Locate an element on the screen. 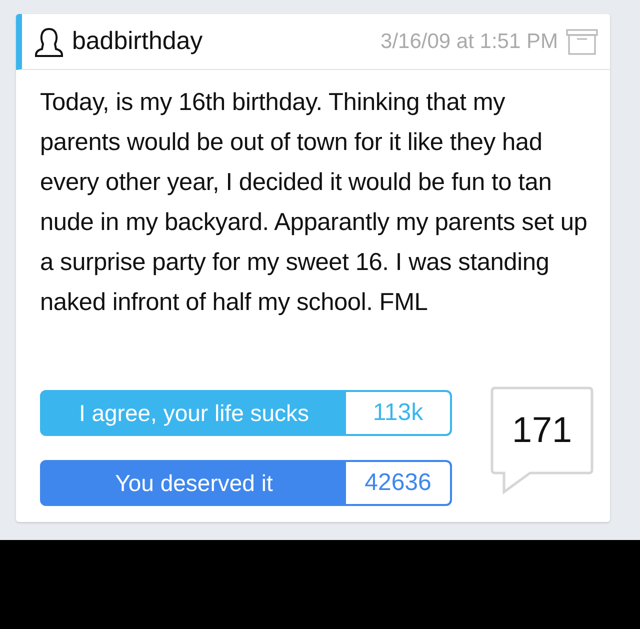 The height and width of the screenshot is (629, 640). vote-count: 113k is located at coordinates (398, 413).